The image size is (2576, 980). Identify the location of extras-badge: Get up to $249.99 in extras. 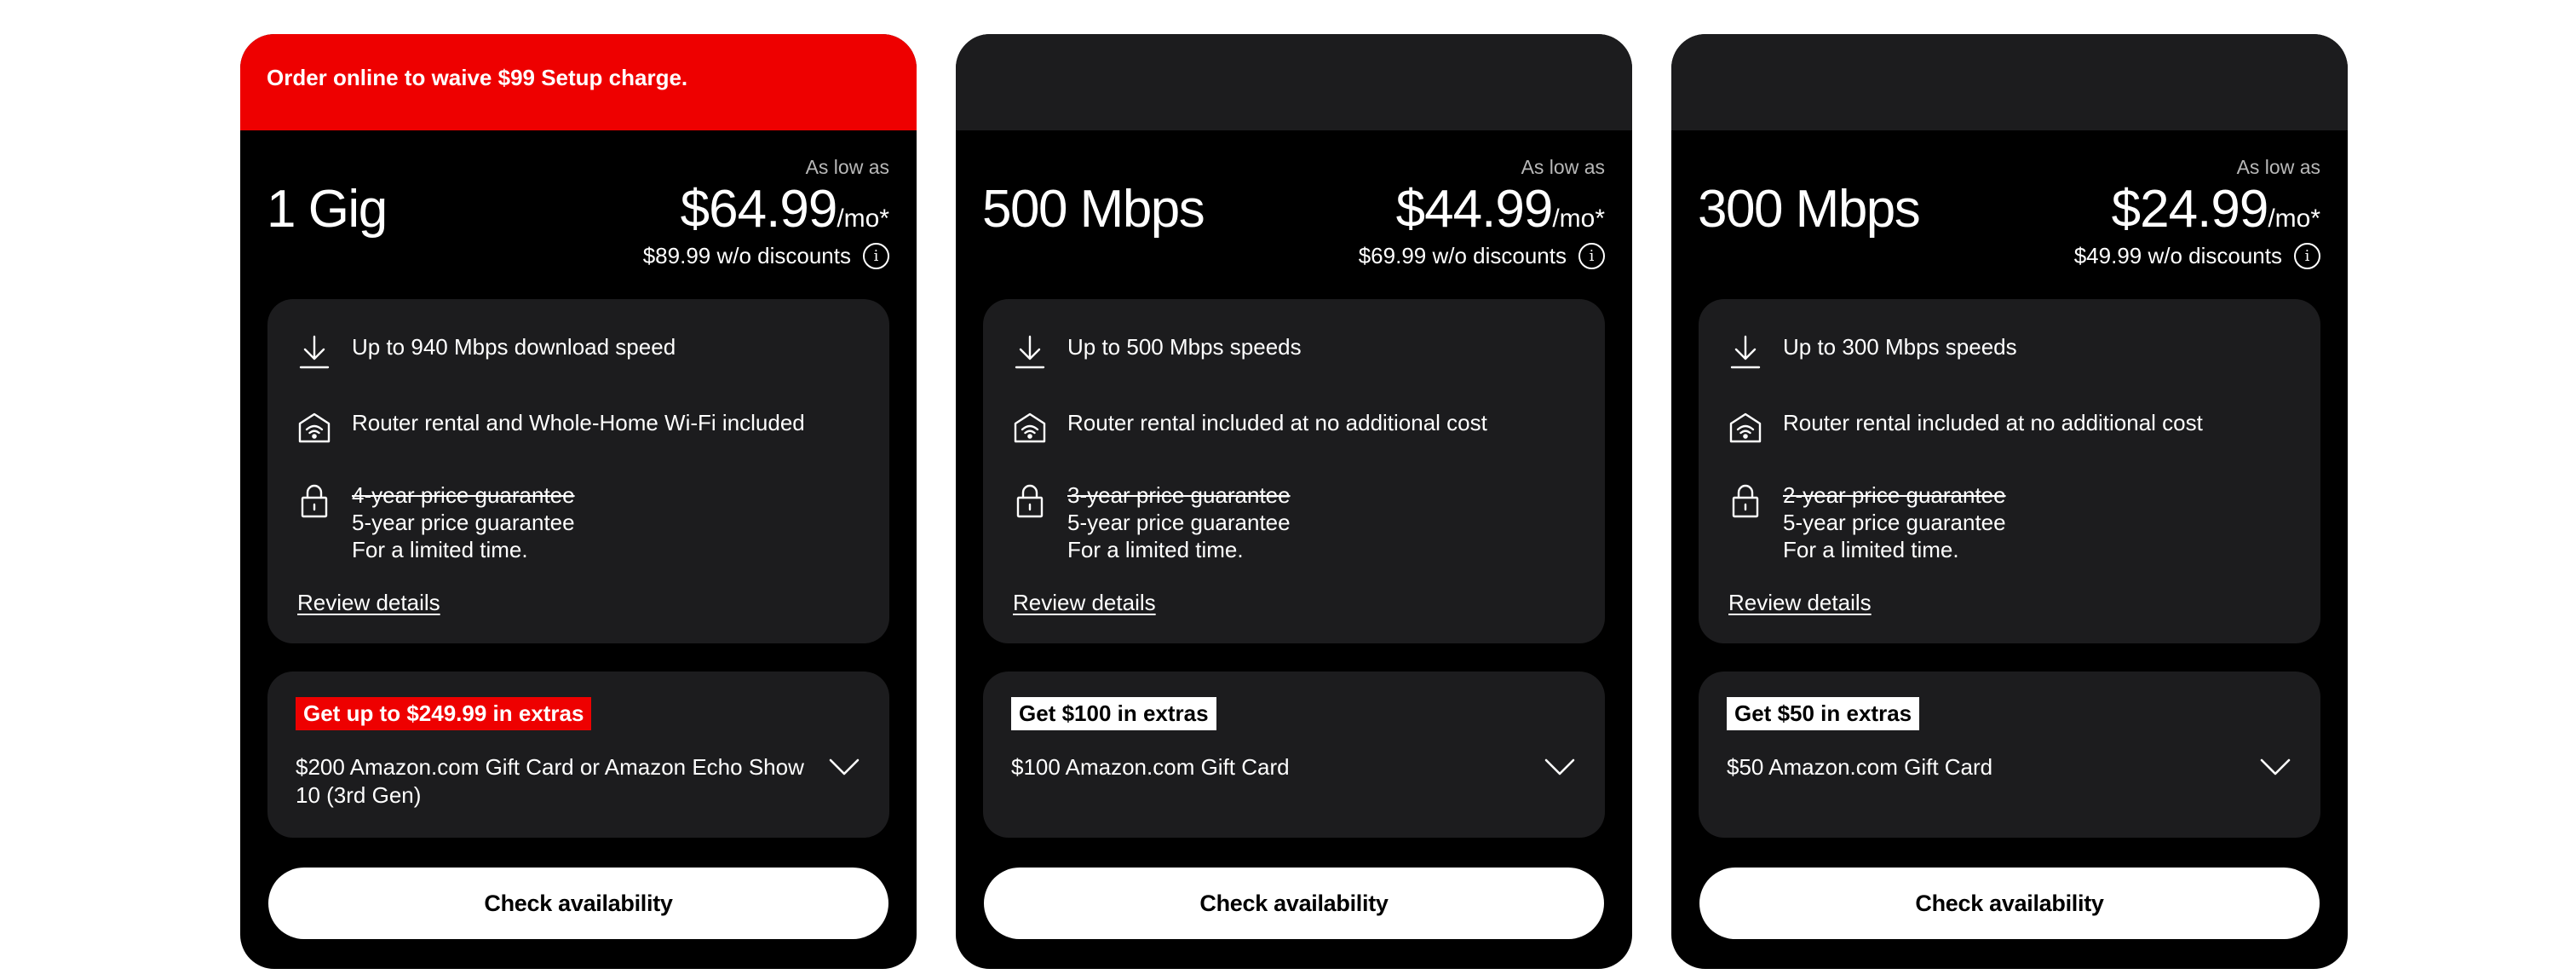
(444, 714).